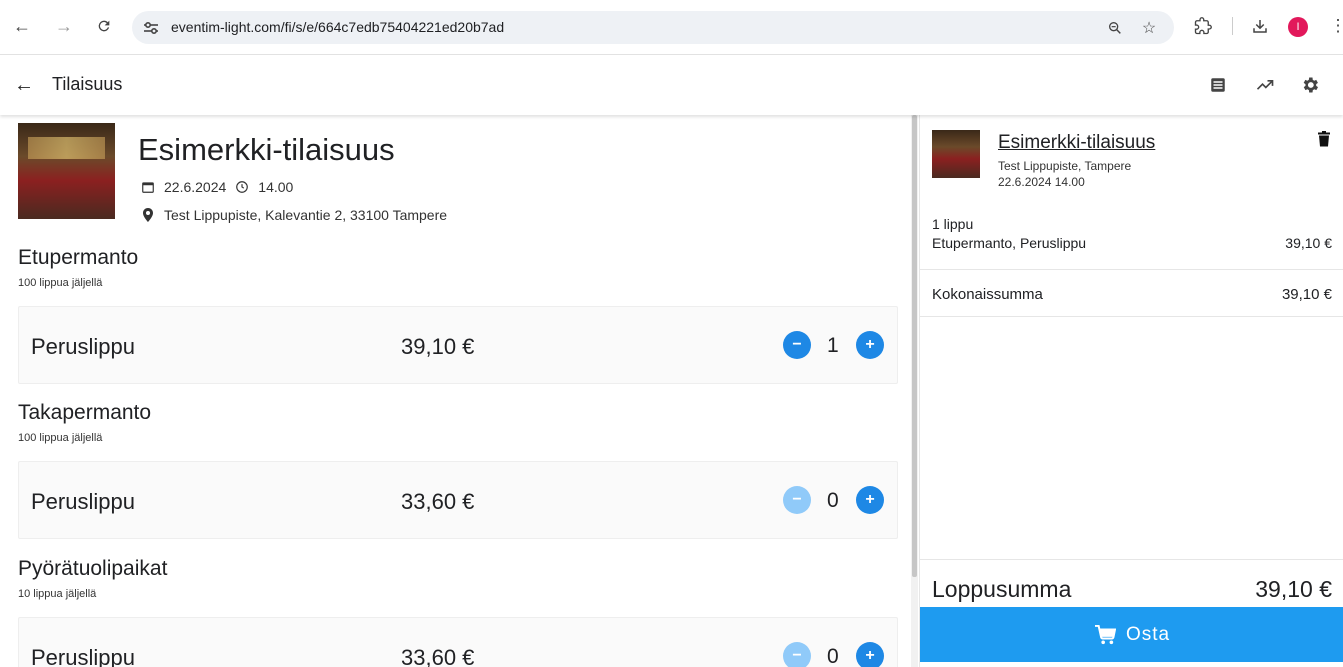 The height and width of the screenshot is (667, 1343). What do you see at coordinates (85, 412) in the screenshot?
I see `section-title: Takapermanto` at bounding box center [85, 412].